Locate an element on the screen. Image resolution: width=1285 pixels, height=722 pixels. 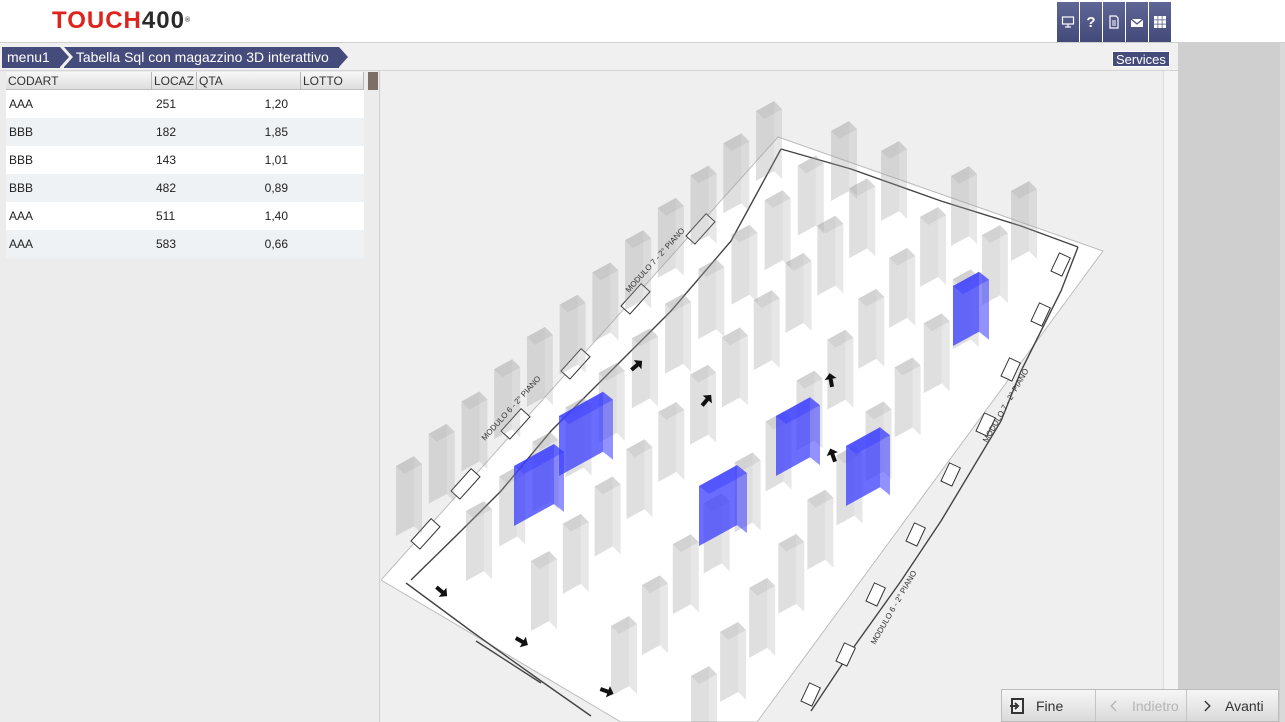
back-button: Indietro is located at coordinates (1141, 705).